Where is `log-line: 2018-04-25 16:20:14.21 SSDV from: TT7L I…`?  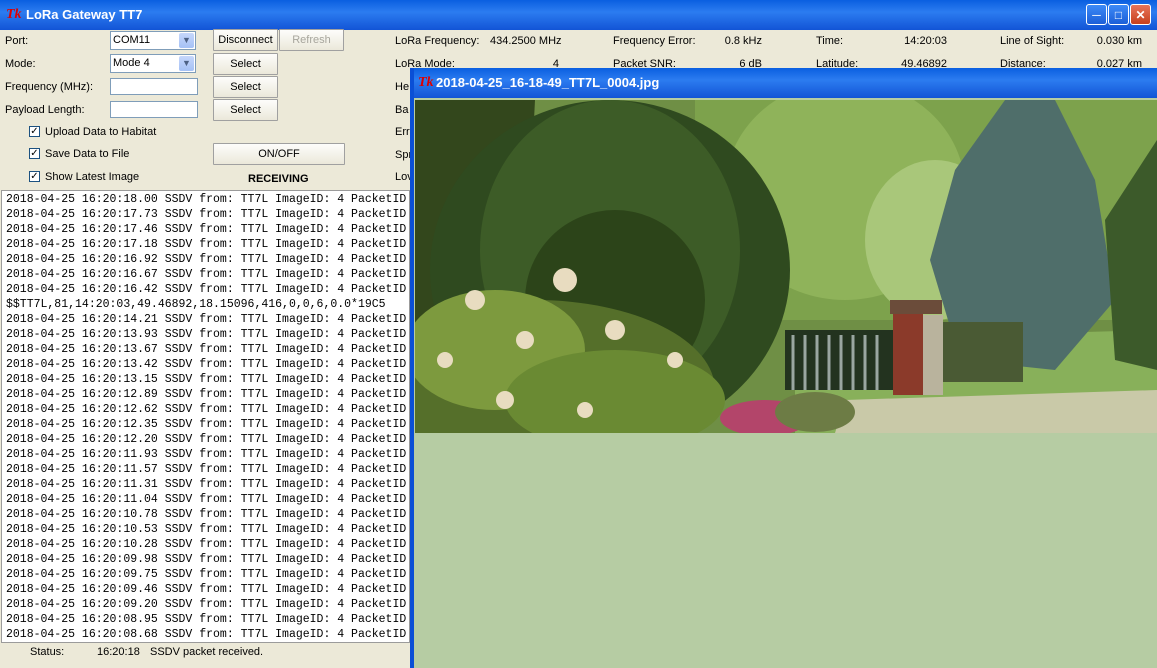 log-line: 2018-04-25 16:20:14.21 SSDV from: TT7L I… is located at coordinates (206, 319).